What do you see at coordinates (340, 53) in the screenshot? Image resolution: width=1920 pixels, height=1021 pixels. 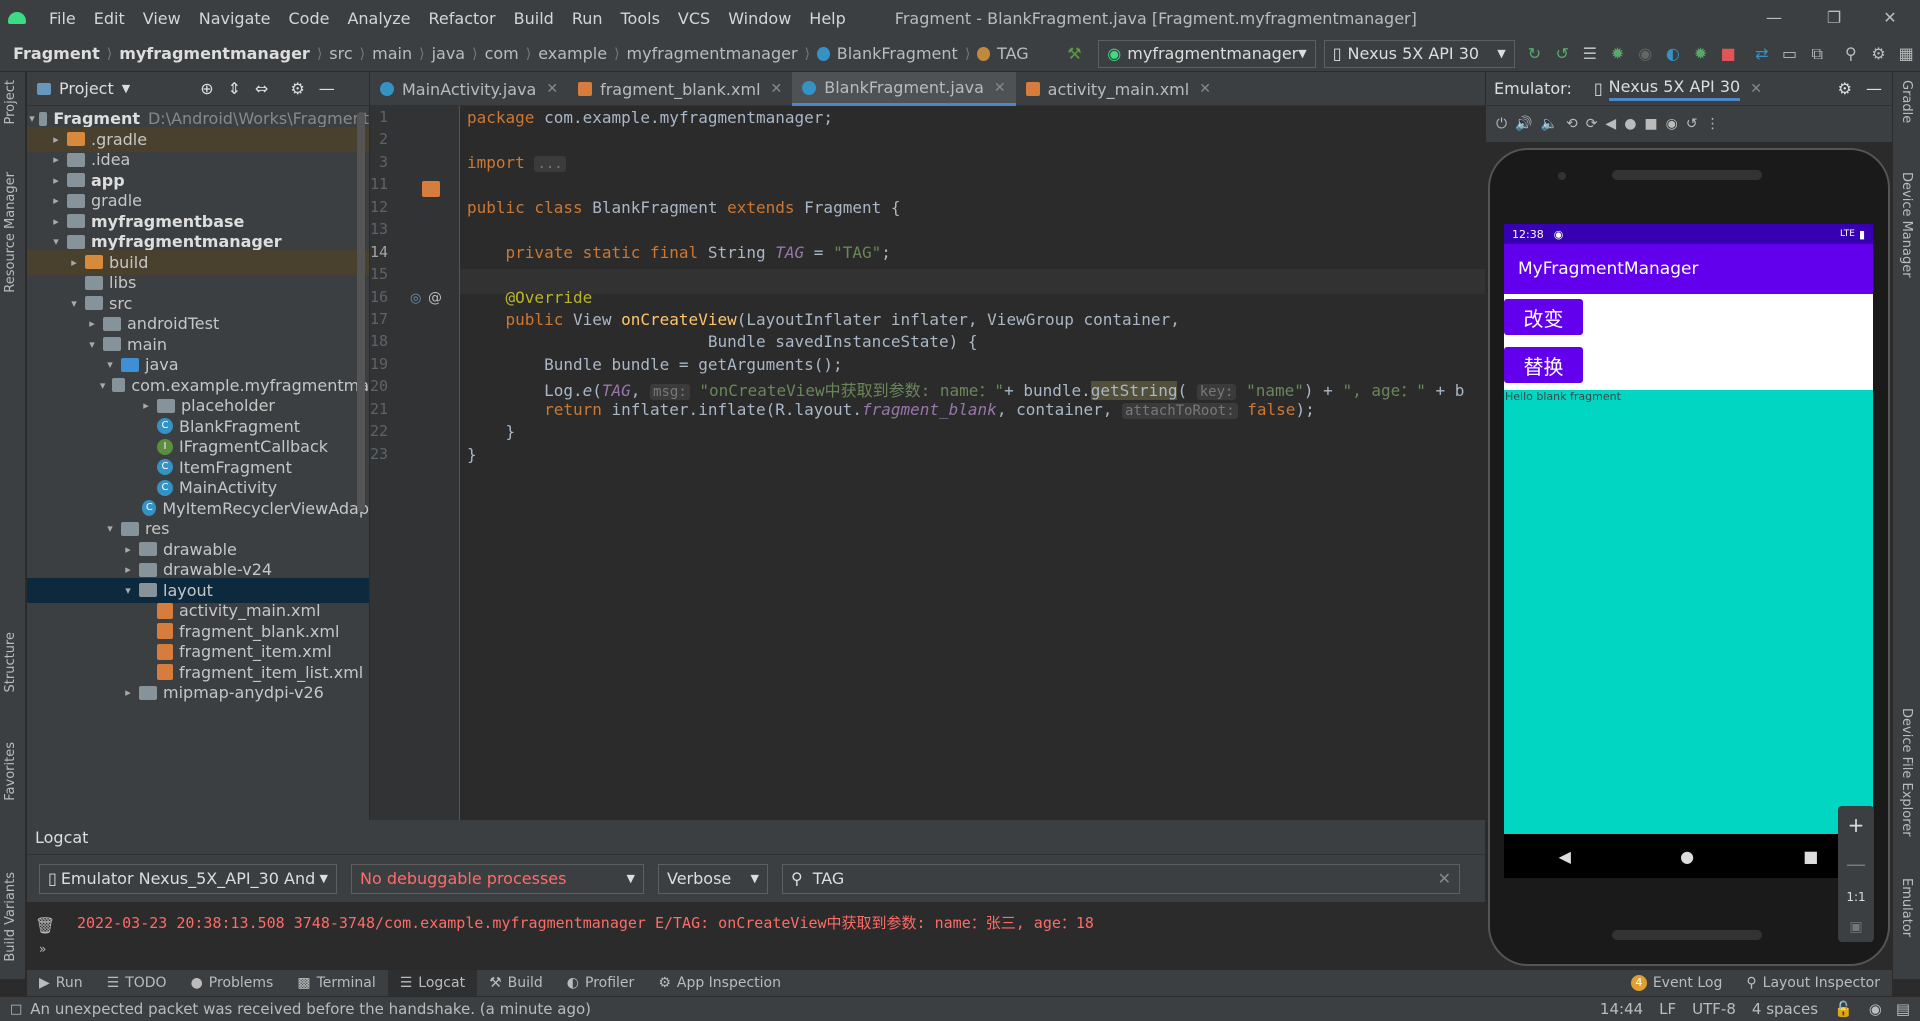 I see `breadcrumb-src: src` at bounding box center [340, 53].